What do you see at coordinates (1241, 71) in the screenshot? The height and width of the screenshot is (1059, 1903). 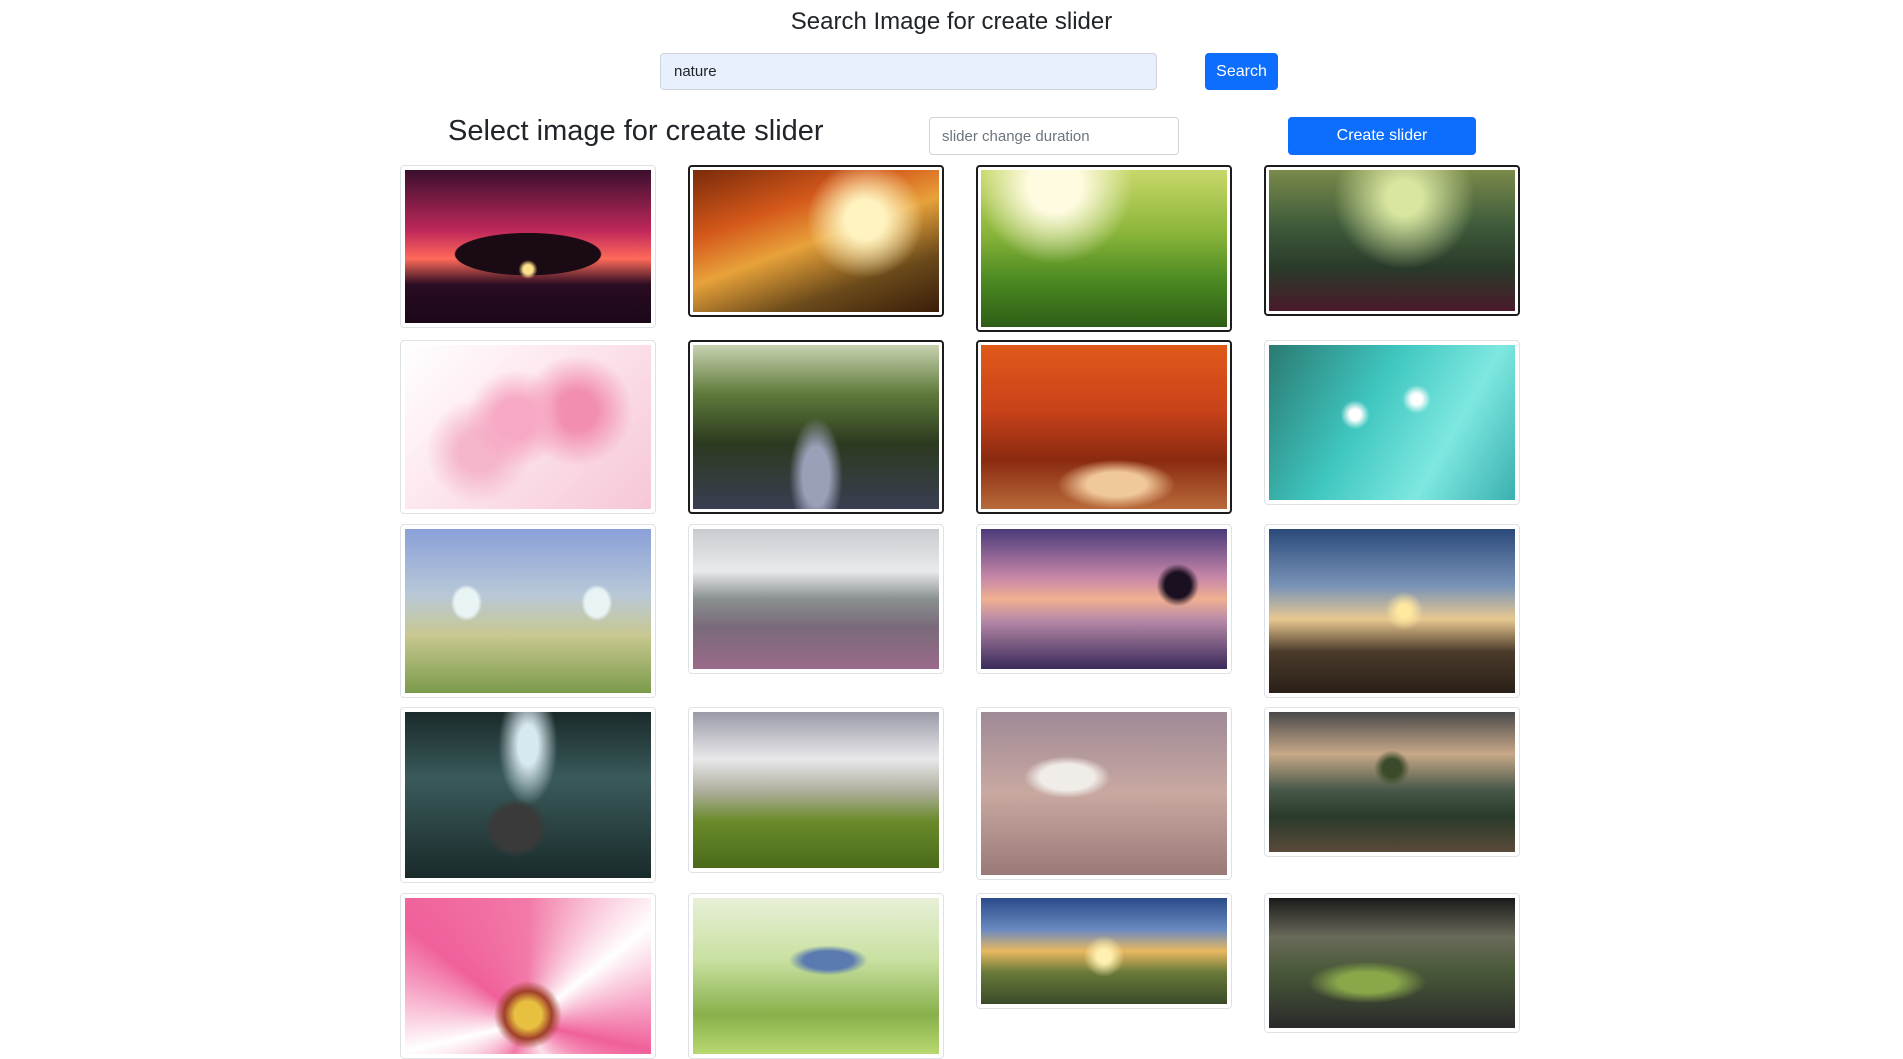 I see `search-button: Search` at bounding box center [1241, 71].